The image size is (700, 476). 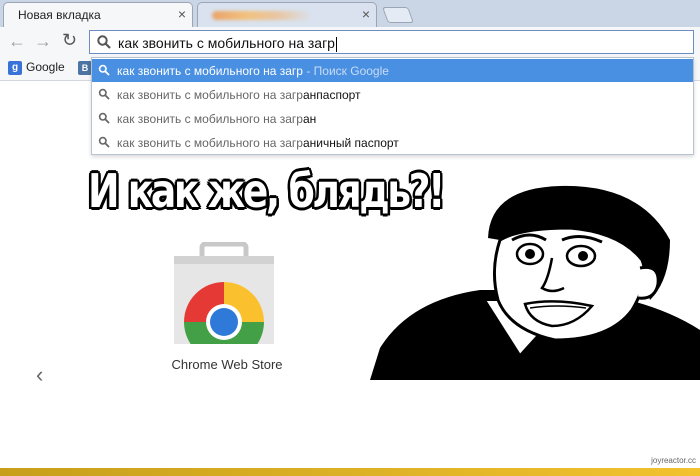 I want to click on app-label: Chrome Web Store, so click(x=227, y=364).